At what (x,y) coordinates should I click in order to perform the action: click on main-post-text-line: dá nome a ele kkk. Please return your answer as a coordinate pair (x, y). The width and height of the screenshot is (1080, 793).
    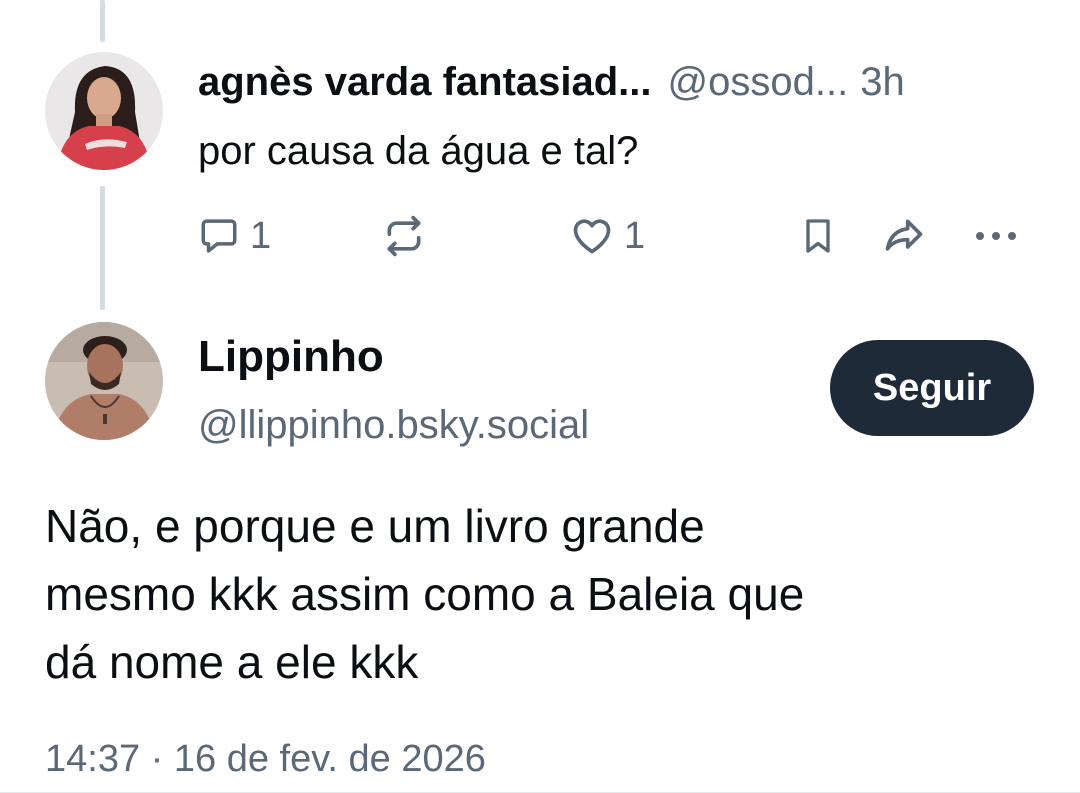
    Looking at the image, I should click on (232, 662).